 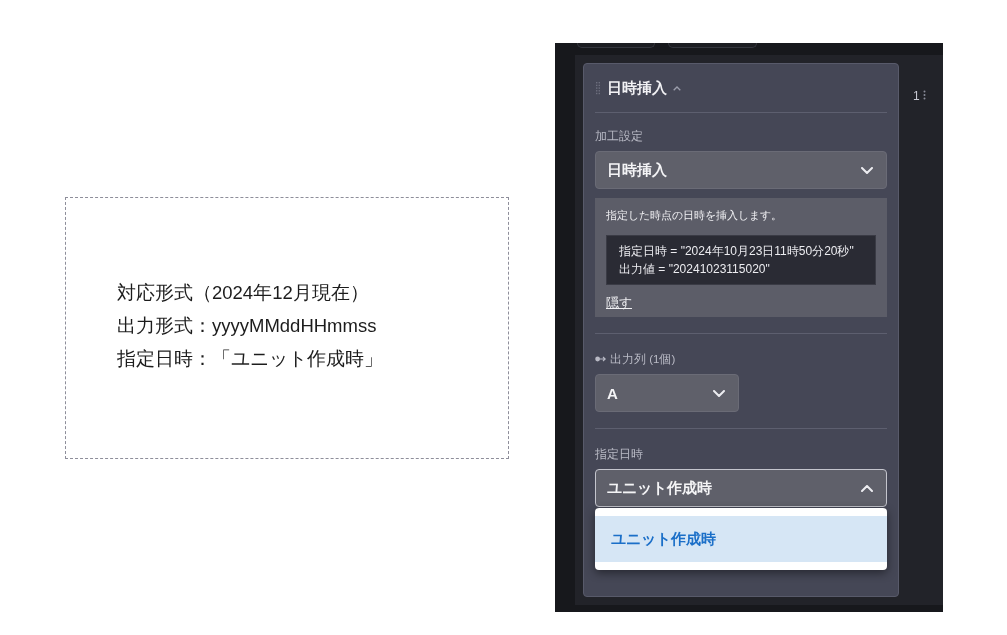 I want to click on note-text: 指定日時：「ユニット作成時」, so click(x=250, y=358).